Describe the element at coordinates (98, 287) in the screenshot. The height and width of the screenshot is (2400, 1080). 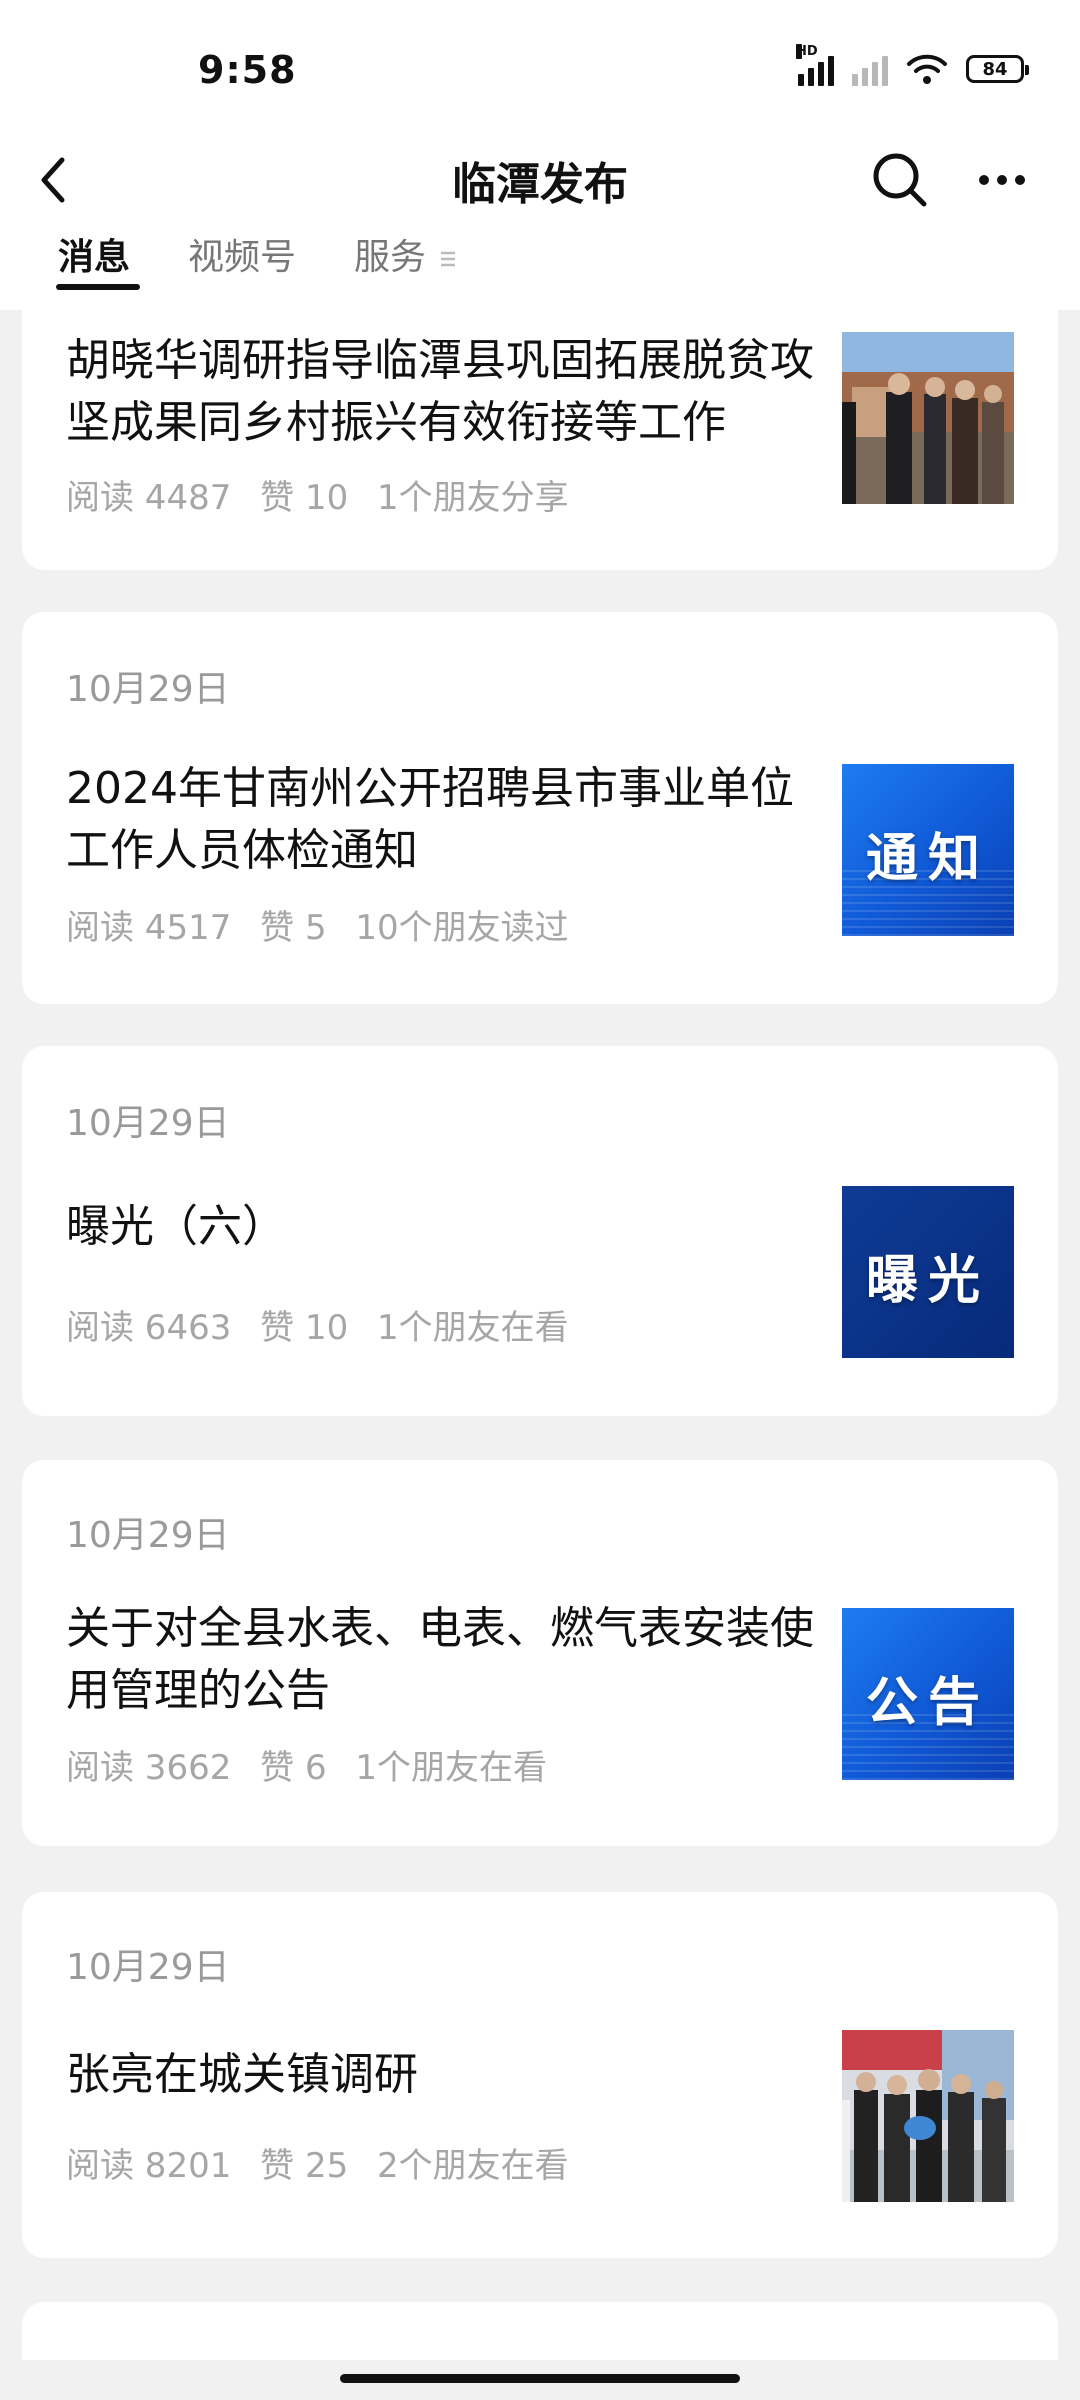
I see `active-tab-indicator` at that location.